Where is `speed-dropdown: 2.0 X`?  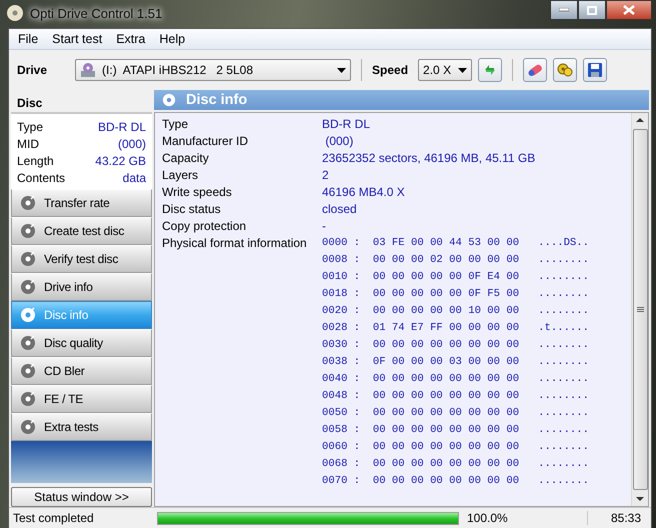
speed-dropdown: 2.0 X is located at coordinates (445, 70).